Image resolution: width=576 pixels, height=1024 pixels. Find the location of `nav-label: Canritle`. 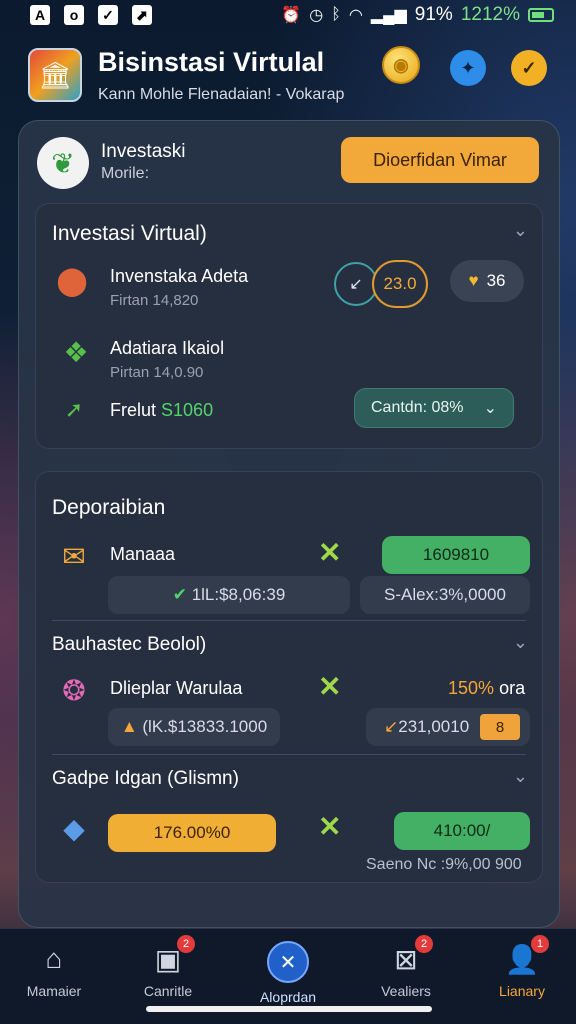

nav-label: Canritle is located at coordinates (168, 991).